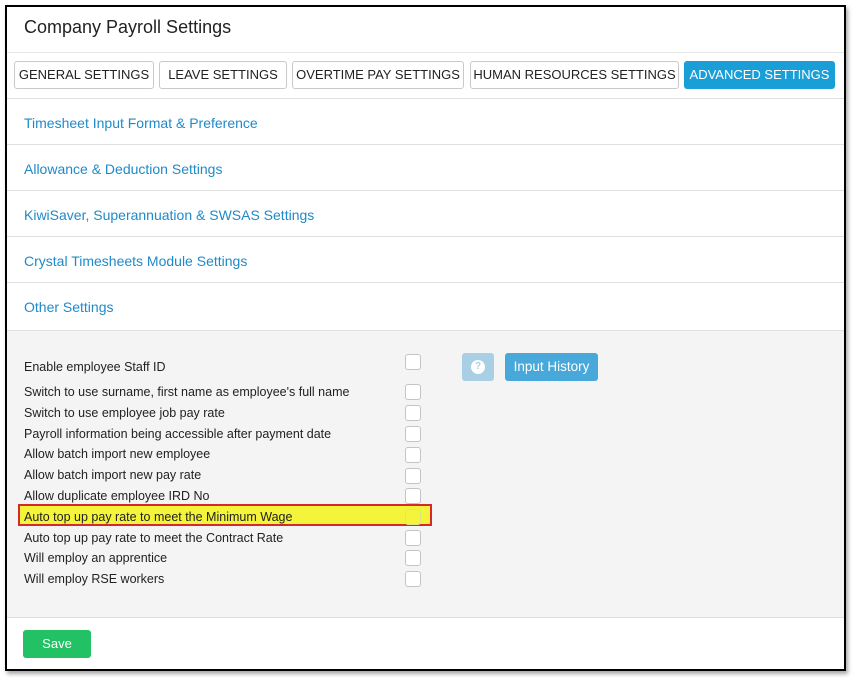 This screenshot has width=853, height=679. Describe the element at coordinates (413, 476) in the screenshot. I see `checkbox-batch-import-pay-rate` at that location.